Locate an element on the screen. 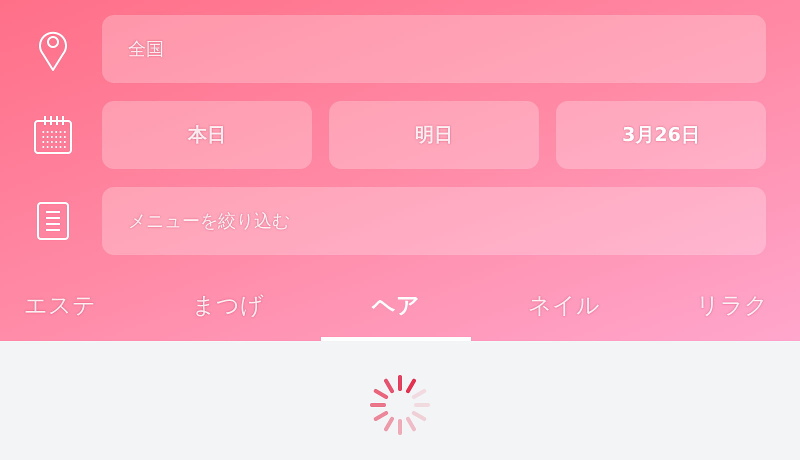 Image resolution: width=800 pixels, height=460 pixels. document-list-icon is located at coordinates (53, 221).